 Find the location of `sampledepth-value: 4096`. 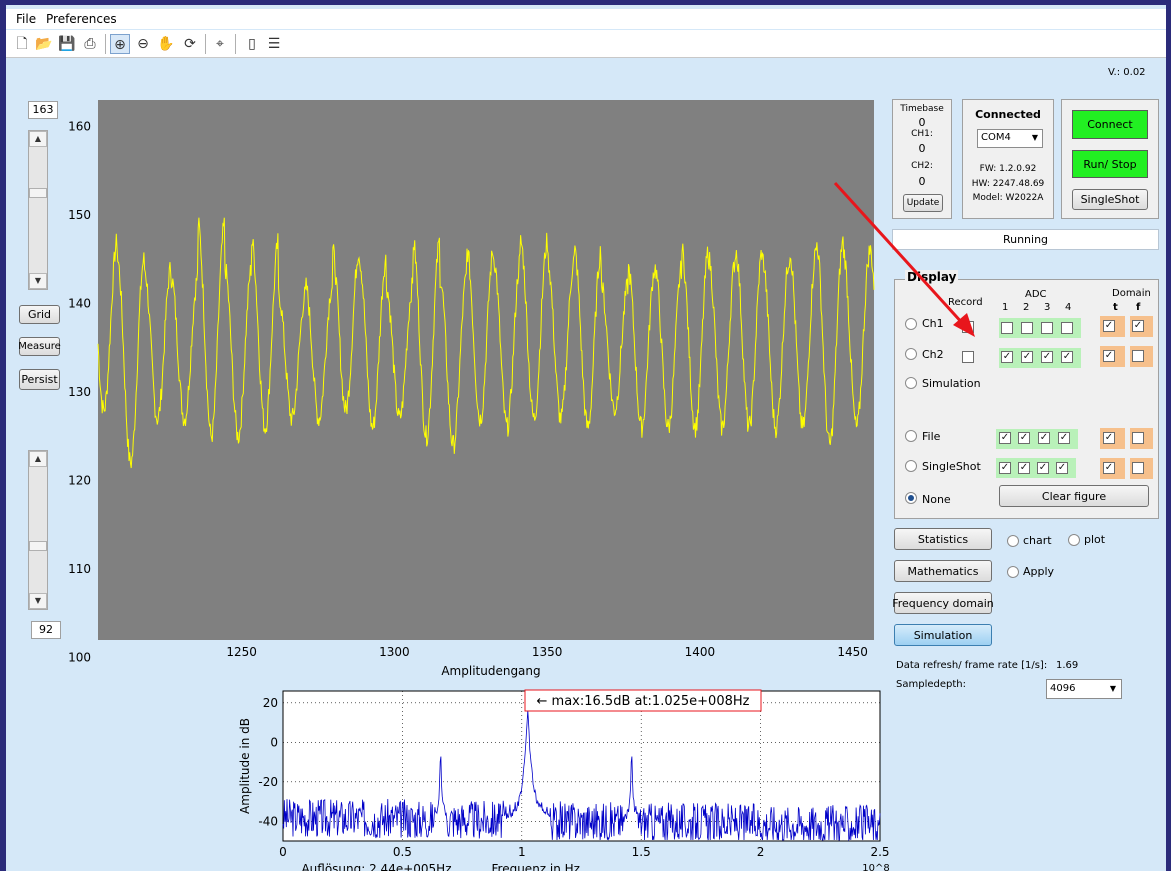

sampledepth-value: 4096 is located at coordinates (1063, 688).